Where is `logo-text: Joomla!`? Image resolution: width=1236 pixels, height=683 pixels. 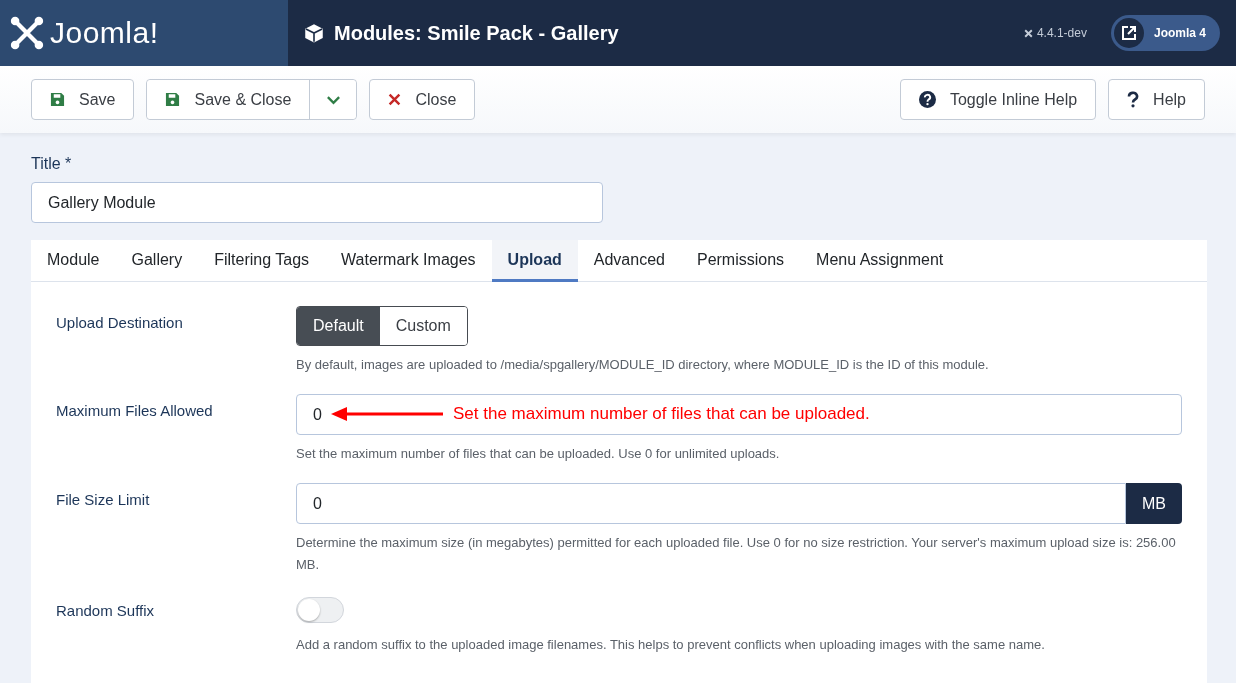
logo-text: Joomla! is located at coordinates (104, 33).